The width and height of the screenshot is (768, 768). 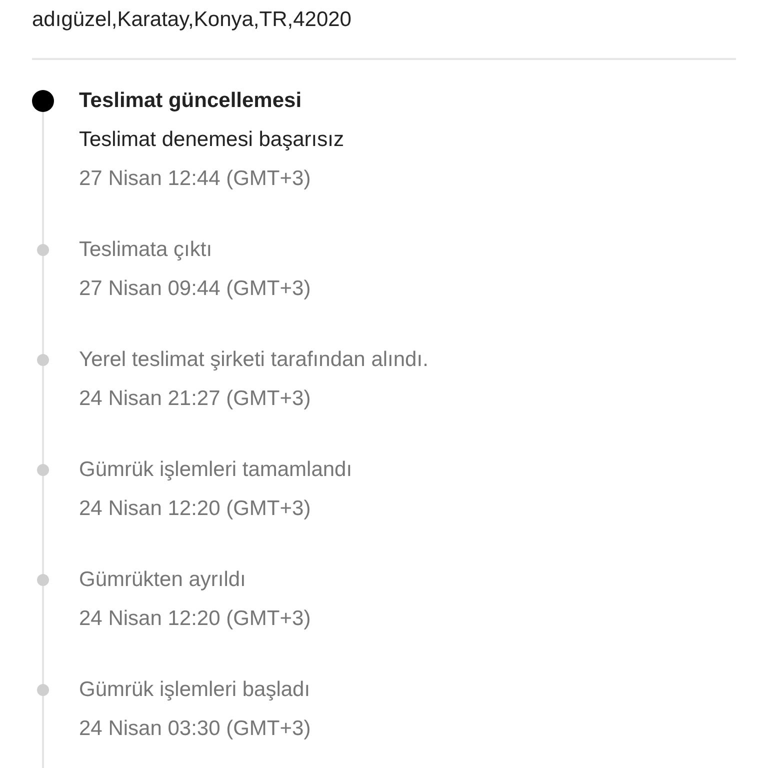 What do you see at coordinates (195, 179) in the screenshot?
I see `event-time: 27 Nisan 12:44 (GMT+3)` at bounding box center [195, 179].